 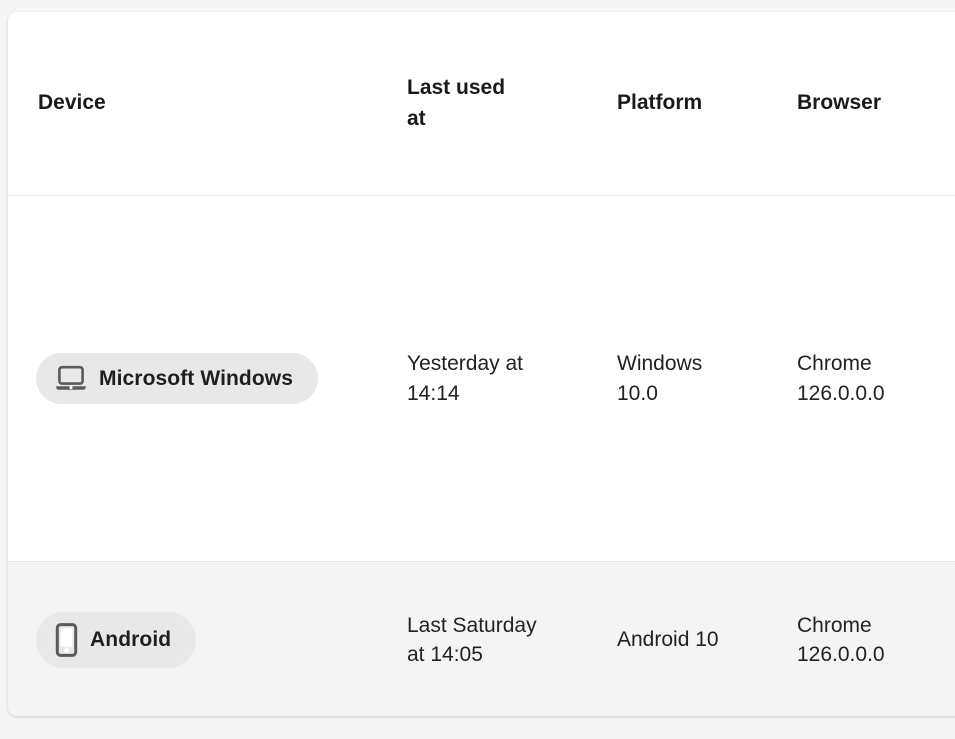 What do you see at coordinates (66, 640) in the screenshot?
I see `mobile-phone-icon` at bounding box center [66, 640].